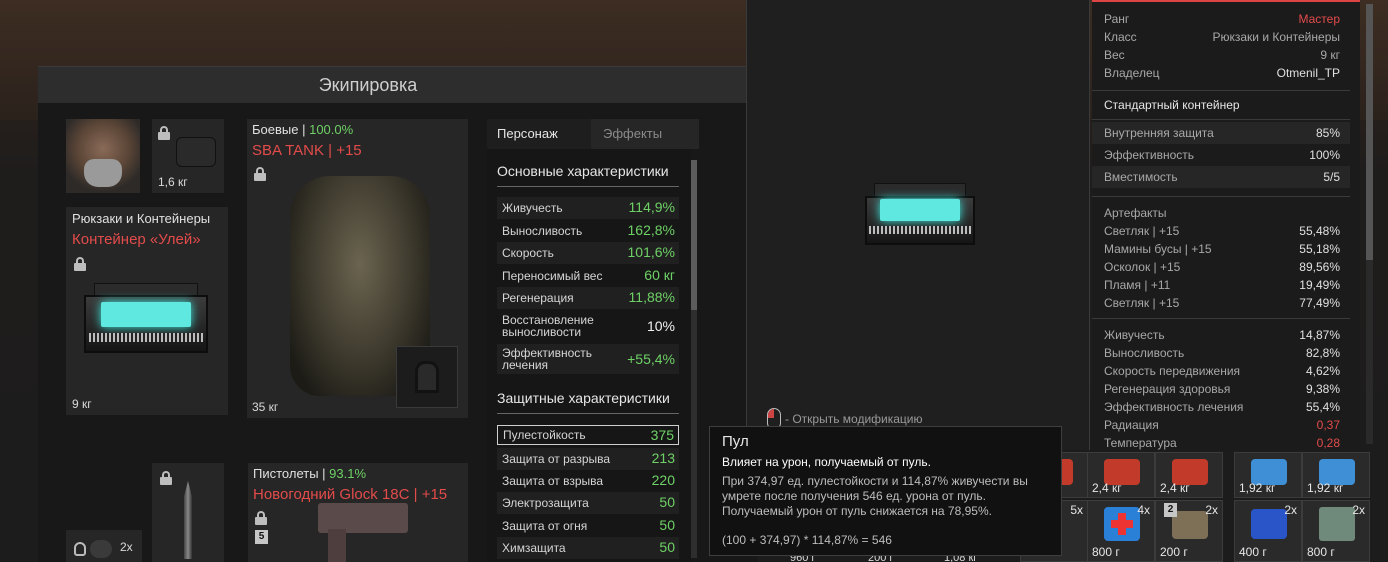 This screenshot has height=562, width=1388. I want to click on stat-row: Защита от разрыва 213, so click(588, 459).